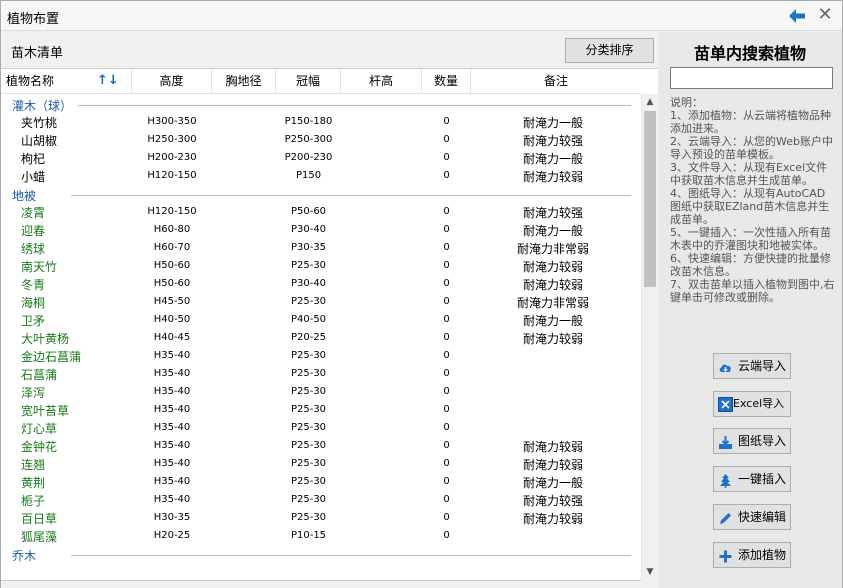  Describe the element at coordinates (321, 302) in the screenshot. I see `table-row: 海桐 H45-50 P25-30 0 耐淹力非常弱` at that location.